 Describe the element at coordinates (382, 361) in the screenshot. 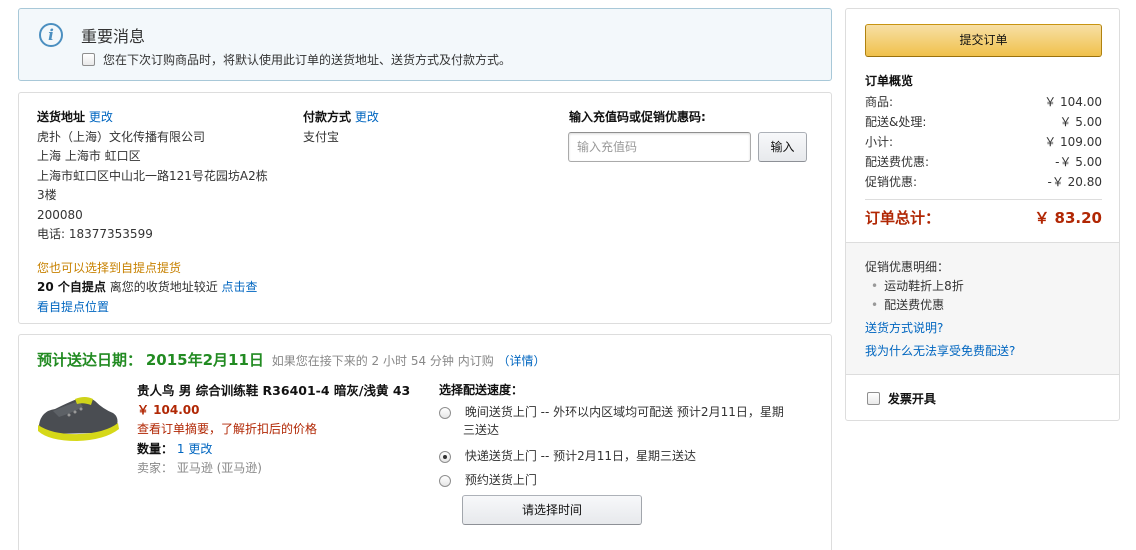

I see `order-countdown: 如果您在接下来的 2 小时 54 分钟 内订购` at that location.